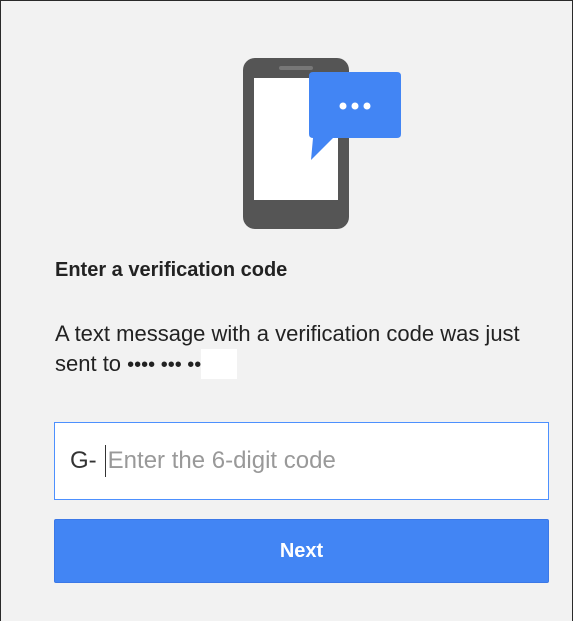 This screenshot has width=575, height=621. I want to click on text-caret, so click(105, 461).